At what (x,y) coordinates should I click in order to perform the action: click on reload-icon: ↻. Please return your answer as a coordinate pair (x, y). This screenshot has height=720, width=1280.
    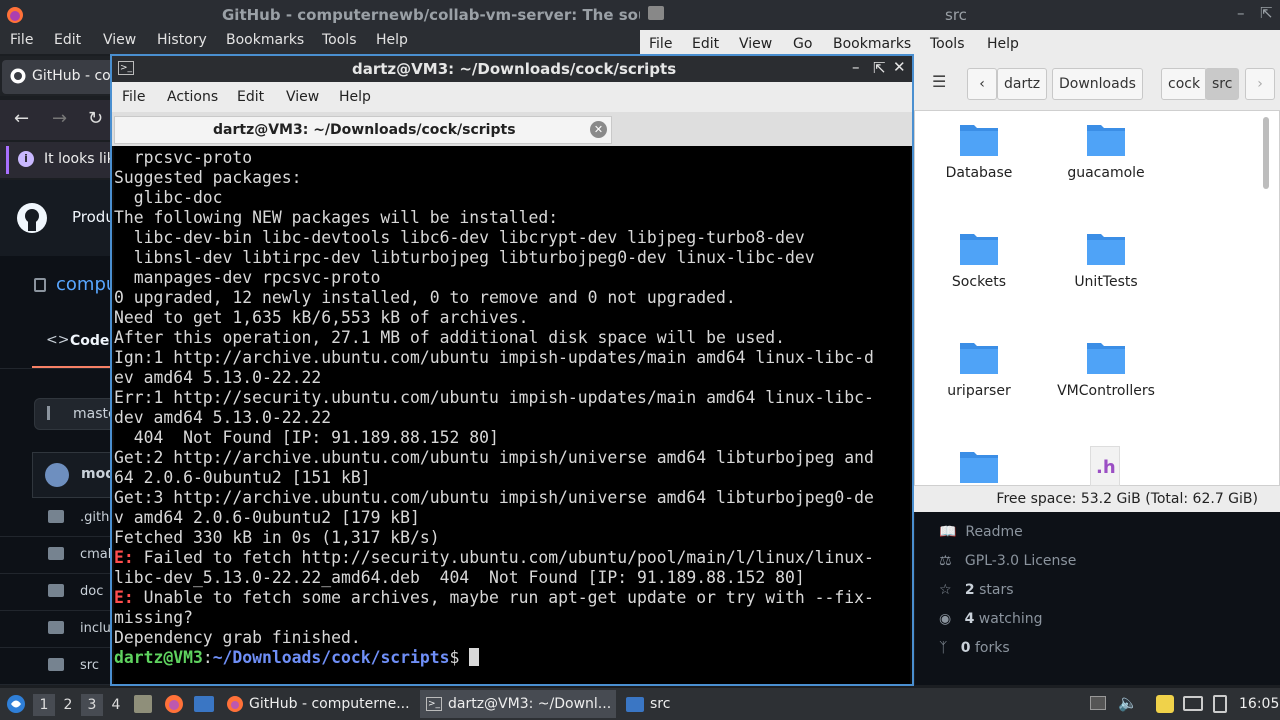
    Looking at the image, I should click on (95, 118).